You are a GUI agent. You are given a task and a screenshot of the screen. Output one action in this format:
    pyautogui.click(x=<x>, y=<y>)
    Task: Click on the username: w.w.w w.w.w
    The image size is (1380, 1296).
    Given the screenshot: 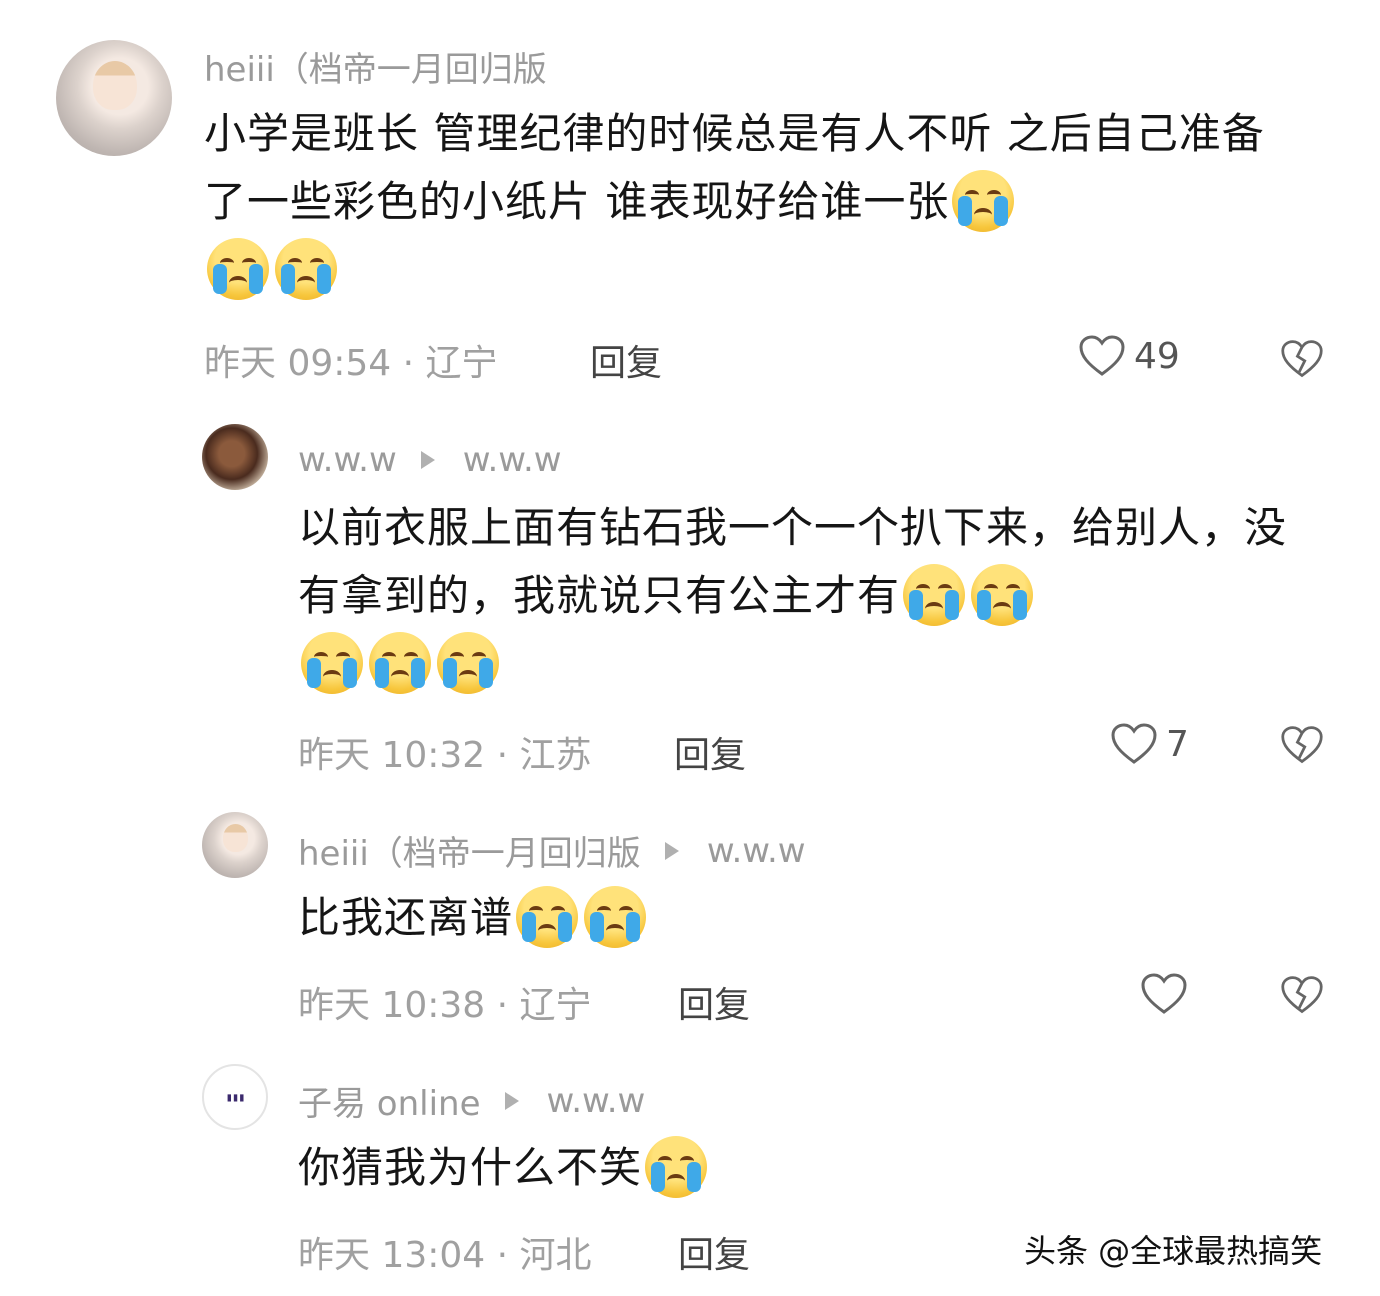 What is the action you would take?
    pyautogui.click(x=430, y=460)
    